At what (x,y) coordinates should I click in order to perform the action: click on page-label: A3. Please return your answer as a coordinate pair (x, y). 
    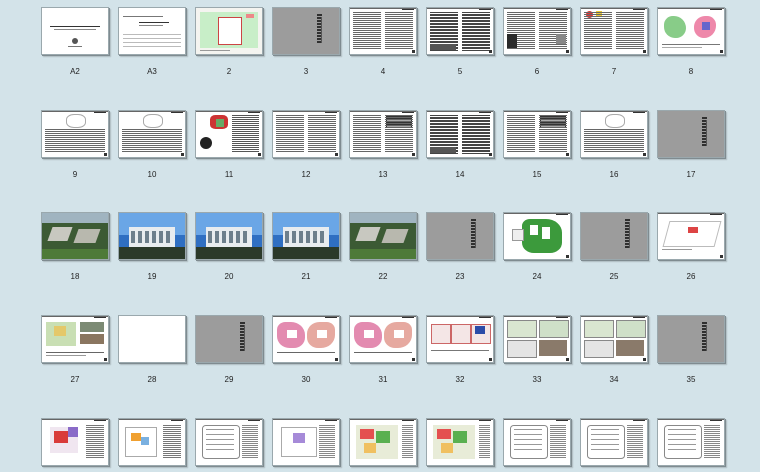
    Looking at the image, I should click on (152, 71).